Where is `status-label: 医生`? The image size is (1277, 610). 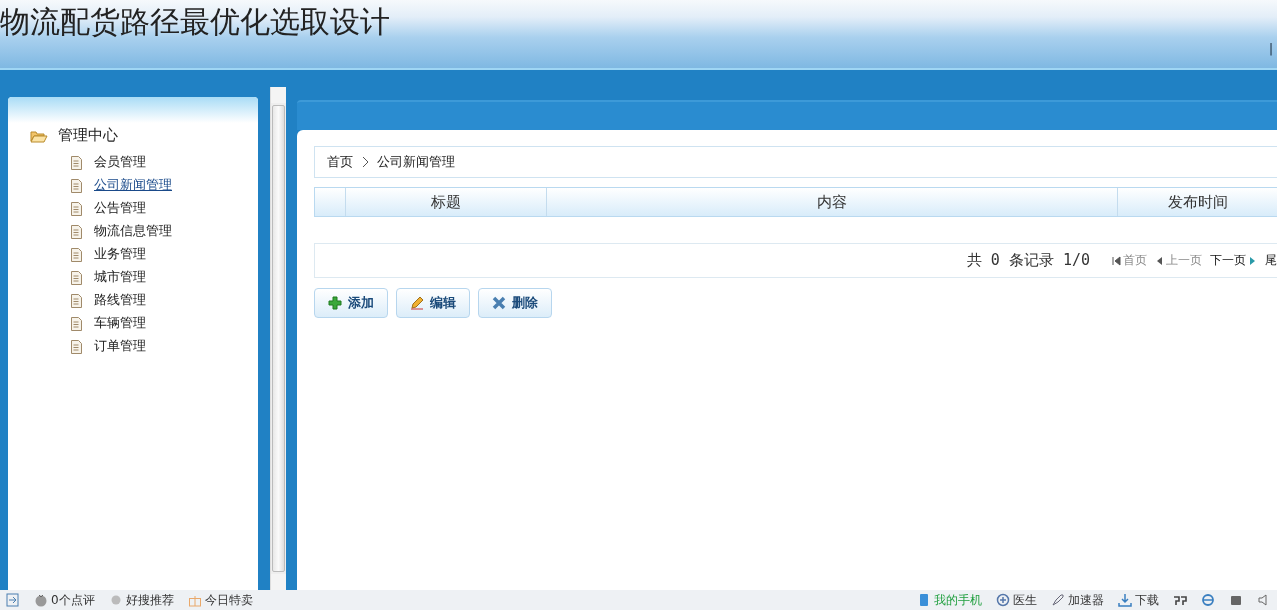
status-label: 医生 is located at coordinates (1025, 600).